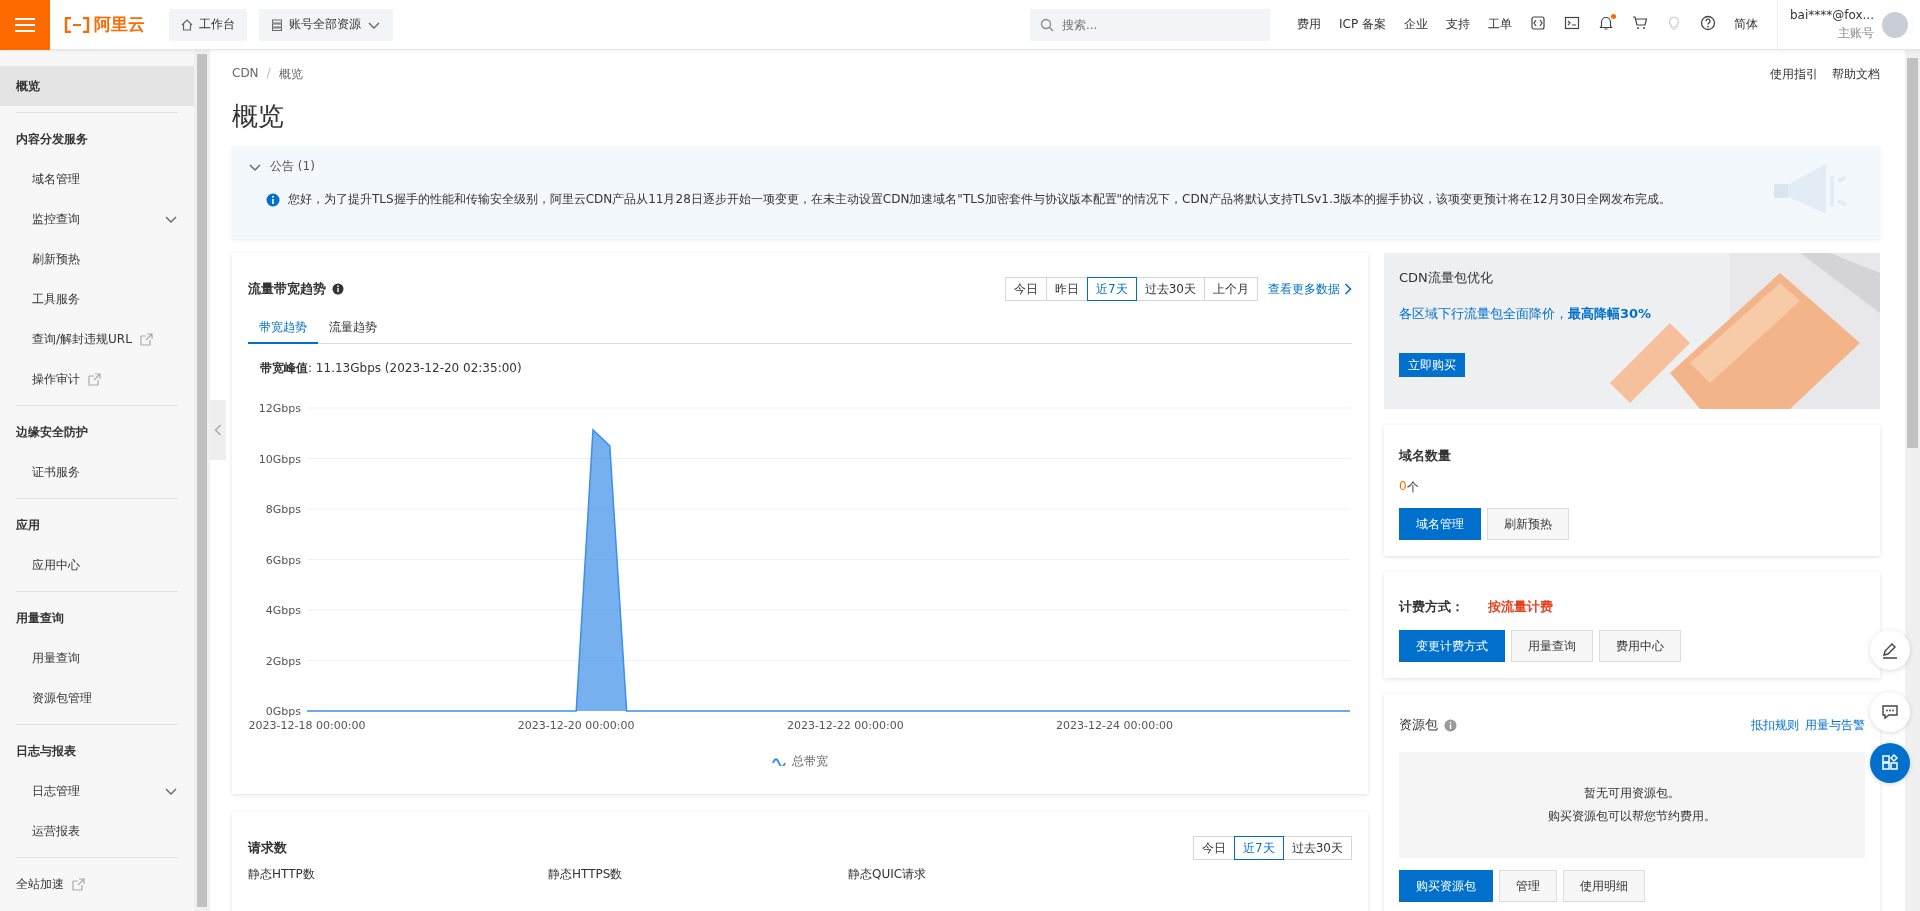 Image resolution: width=1920 pixels, height=911 pixels. I want to click on resource-selector: 账号全部资源, so click(326, 24).